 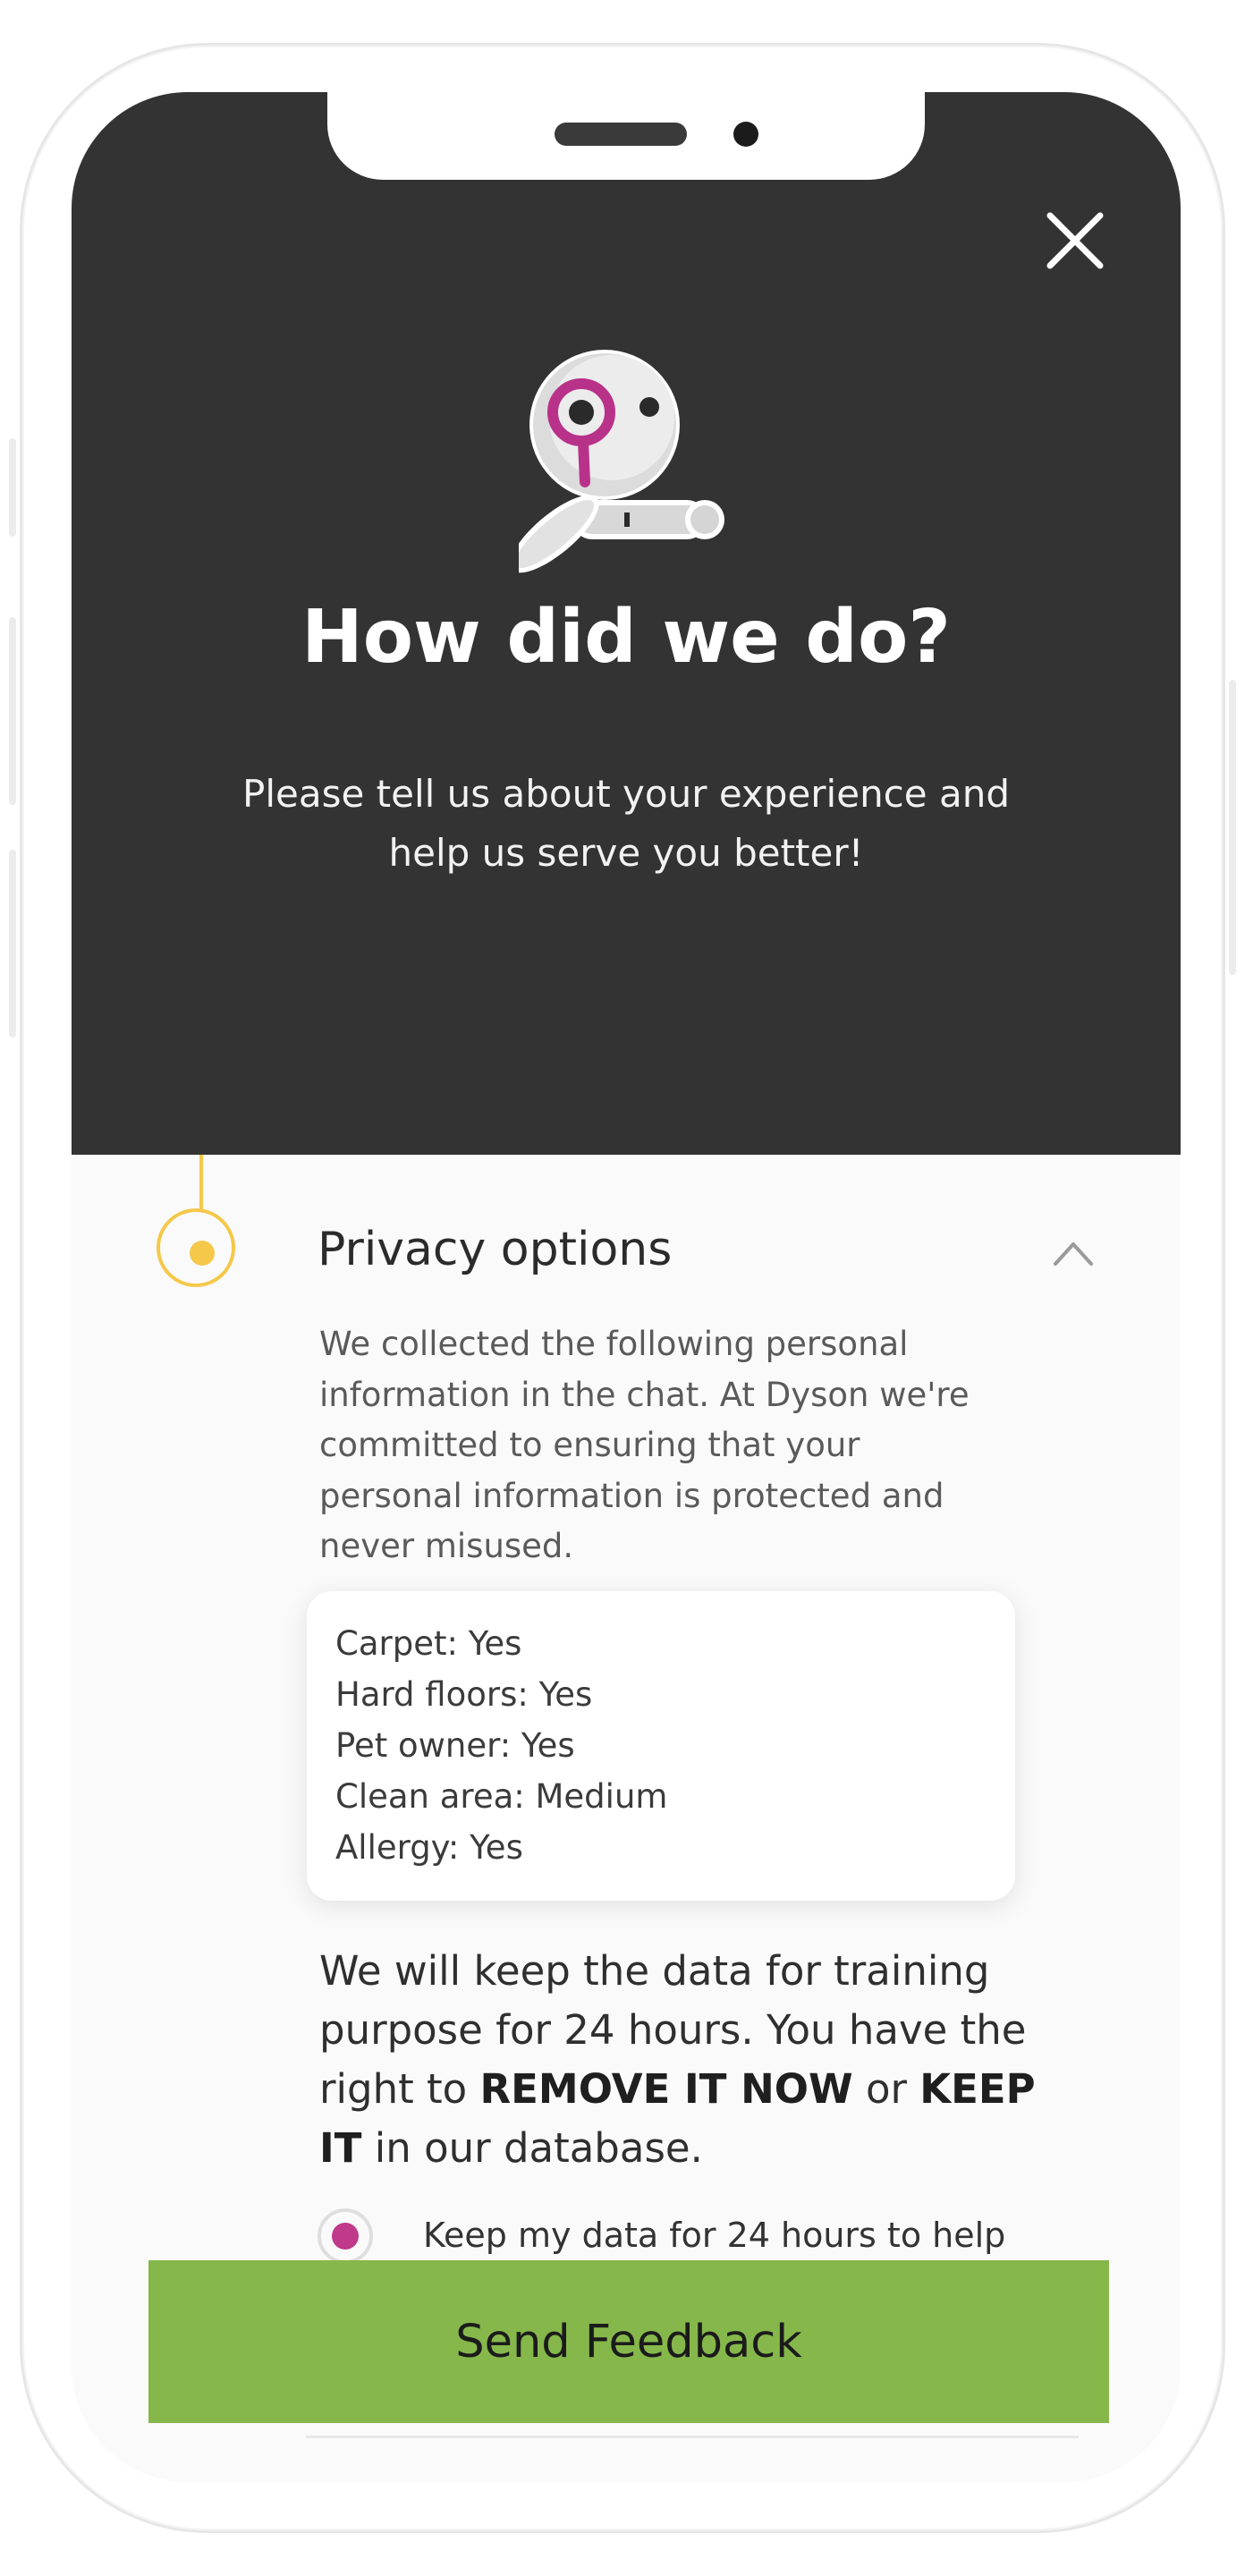 I want to click on retention-text-part3: in our database., so click(x=532, y=2148).